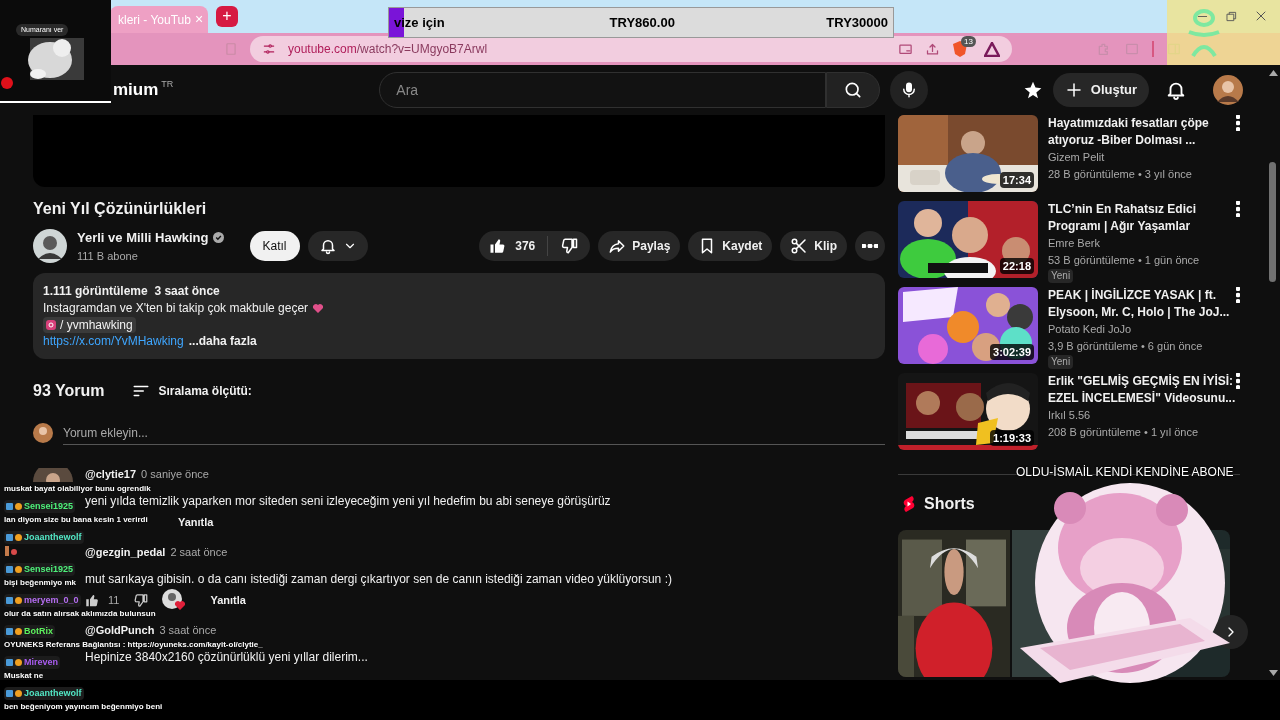  Describe the element at coordinates (111, 474) in the screenshot. I see `comment-author: @clytie17` at that location.